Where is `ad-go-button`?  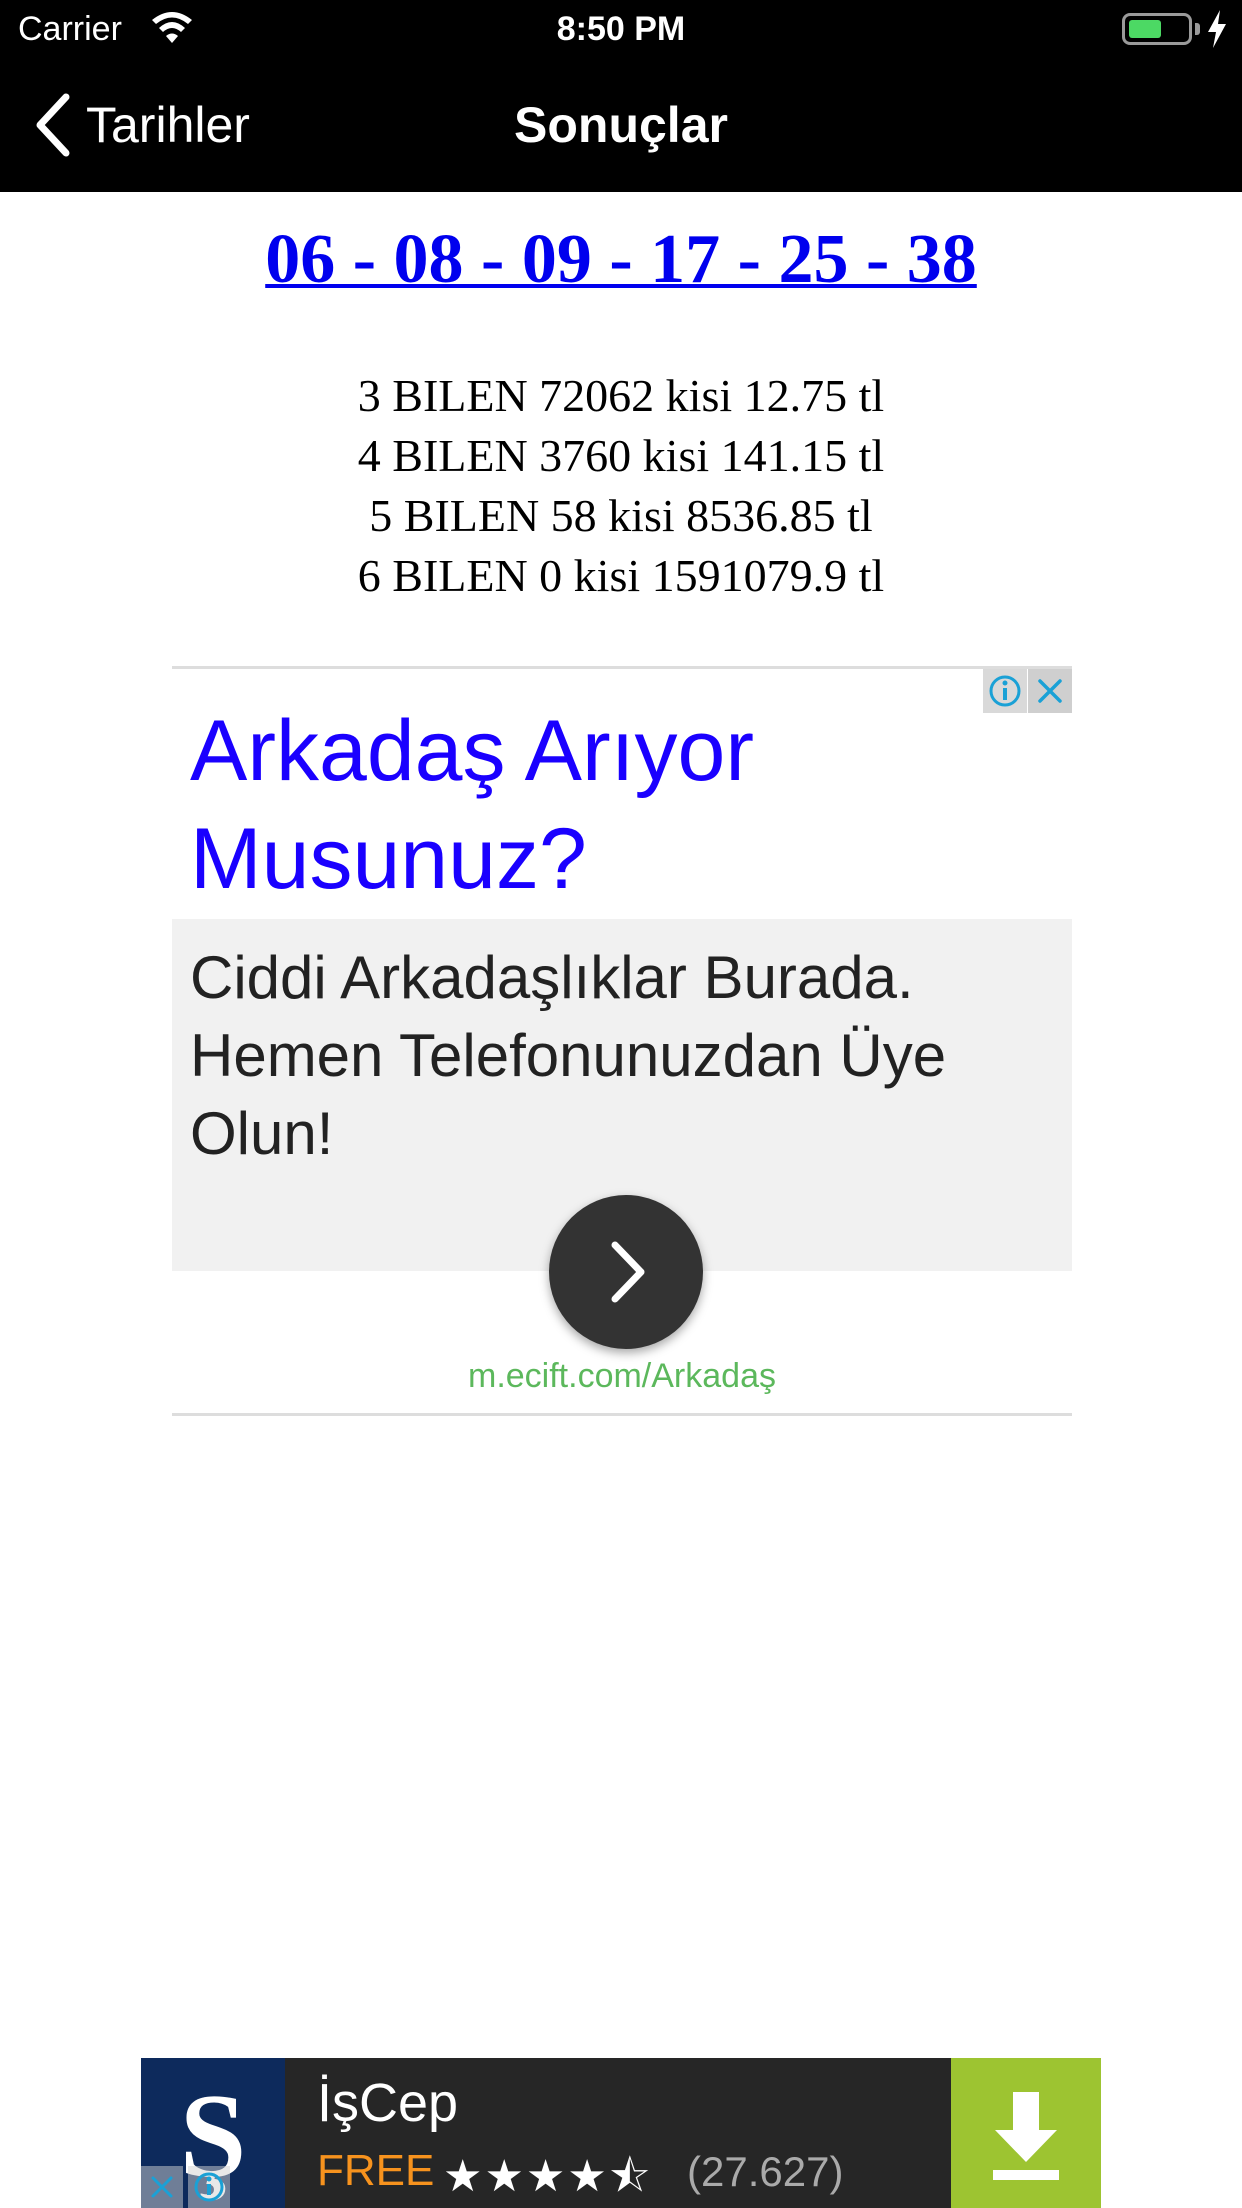 ad-go-button is located at coordinates (626, 1272).